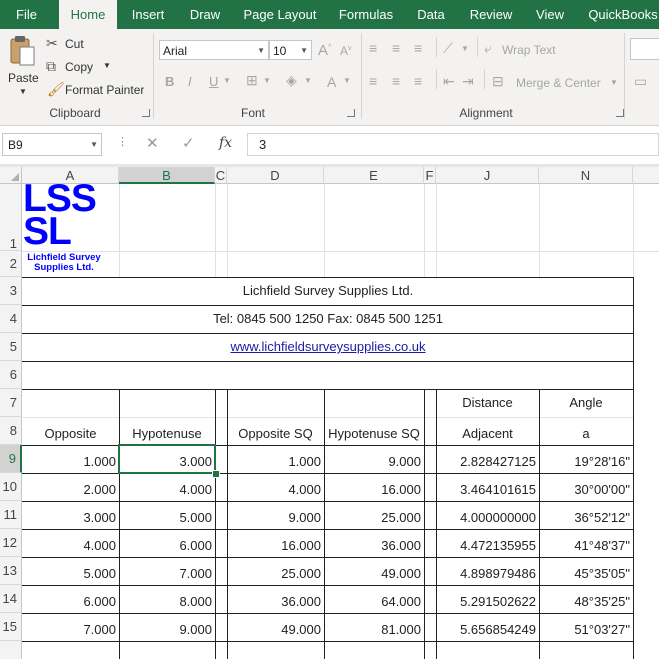  I want to click on cell-a13: 5.000, so click(70, 571).